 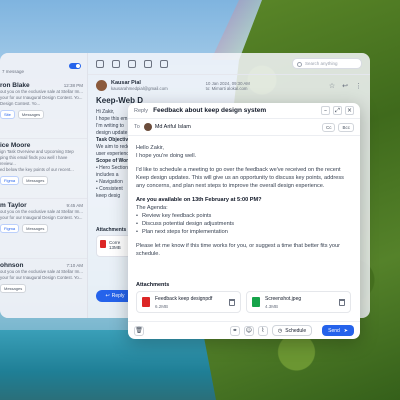 I want to click on close-icon: ×, so click(x=349, y=110).